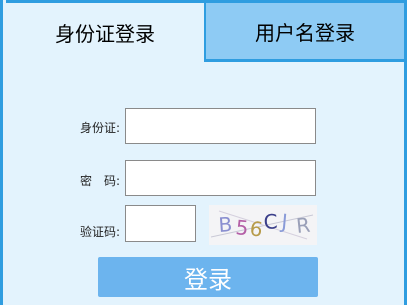 The width and height of the screenshot is (407, 305). I want to click on captcha-label: 验证码:, so click(99, 232).